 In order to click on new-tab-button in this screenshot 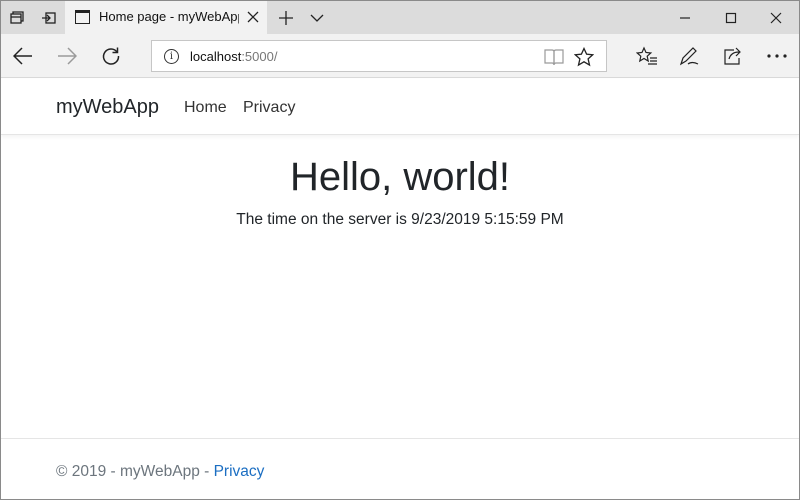, I will do `click(286, 17)`.